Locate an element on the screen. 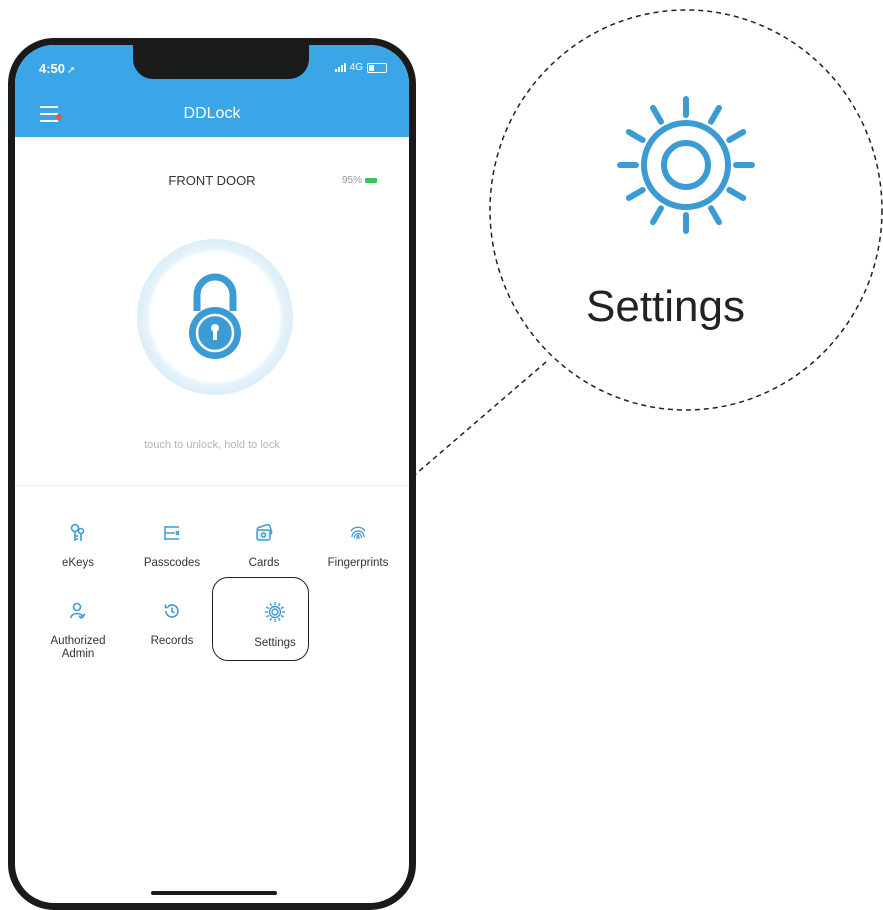 This screenshot has width=883, height=910. location-arrow-icon: ➚ is located at coordinates (71, 70).